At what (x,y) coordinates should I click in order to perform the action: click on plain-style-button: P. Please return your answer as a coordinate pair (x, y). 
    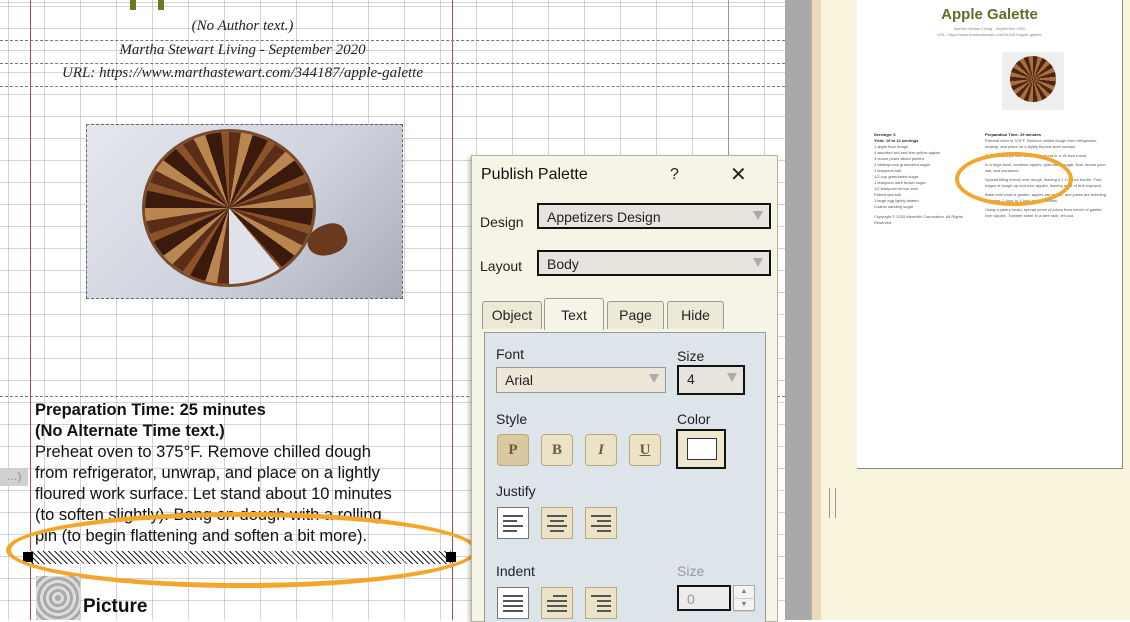
    Looking at the image, I should click on (513, 450).